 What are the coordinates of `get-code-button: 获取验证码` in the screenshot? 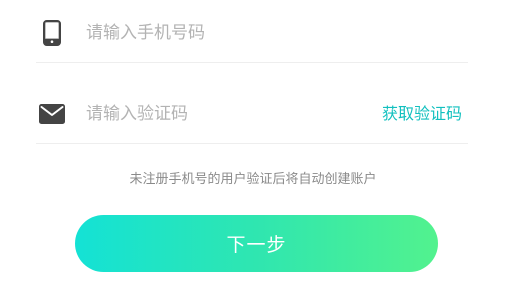 It's located at (422, 114).